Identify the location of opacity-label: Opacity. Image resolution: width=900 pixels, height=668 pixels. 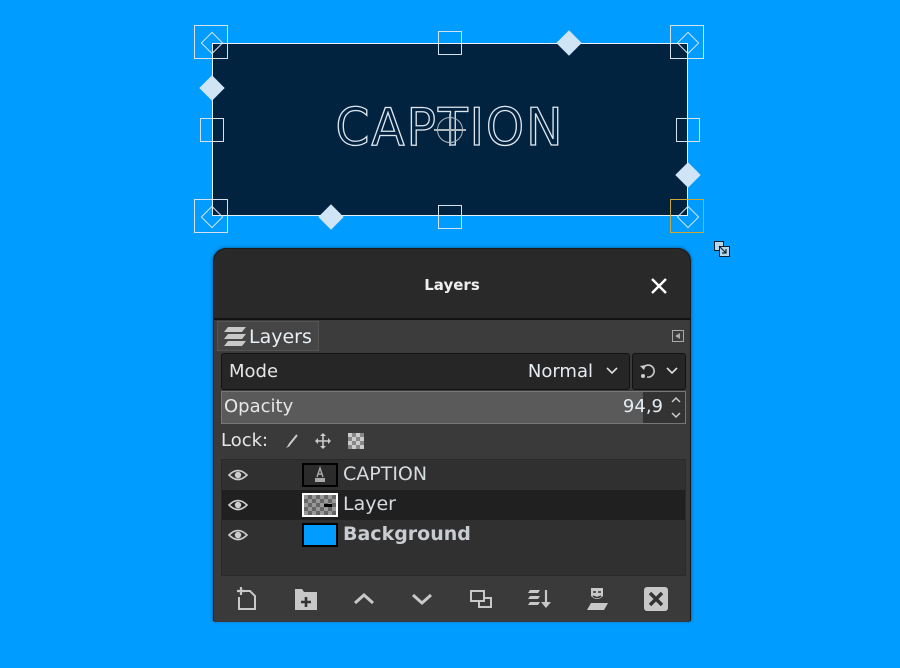
(259, 406).